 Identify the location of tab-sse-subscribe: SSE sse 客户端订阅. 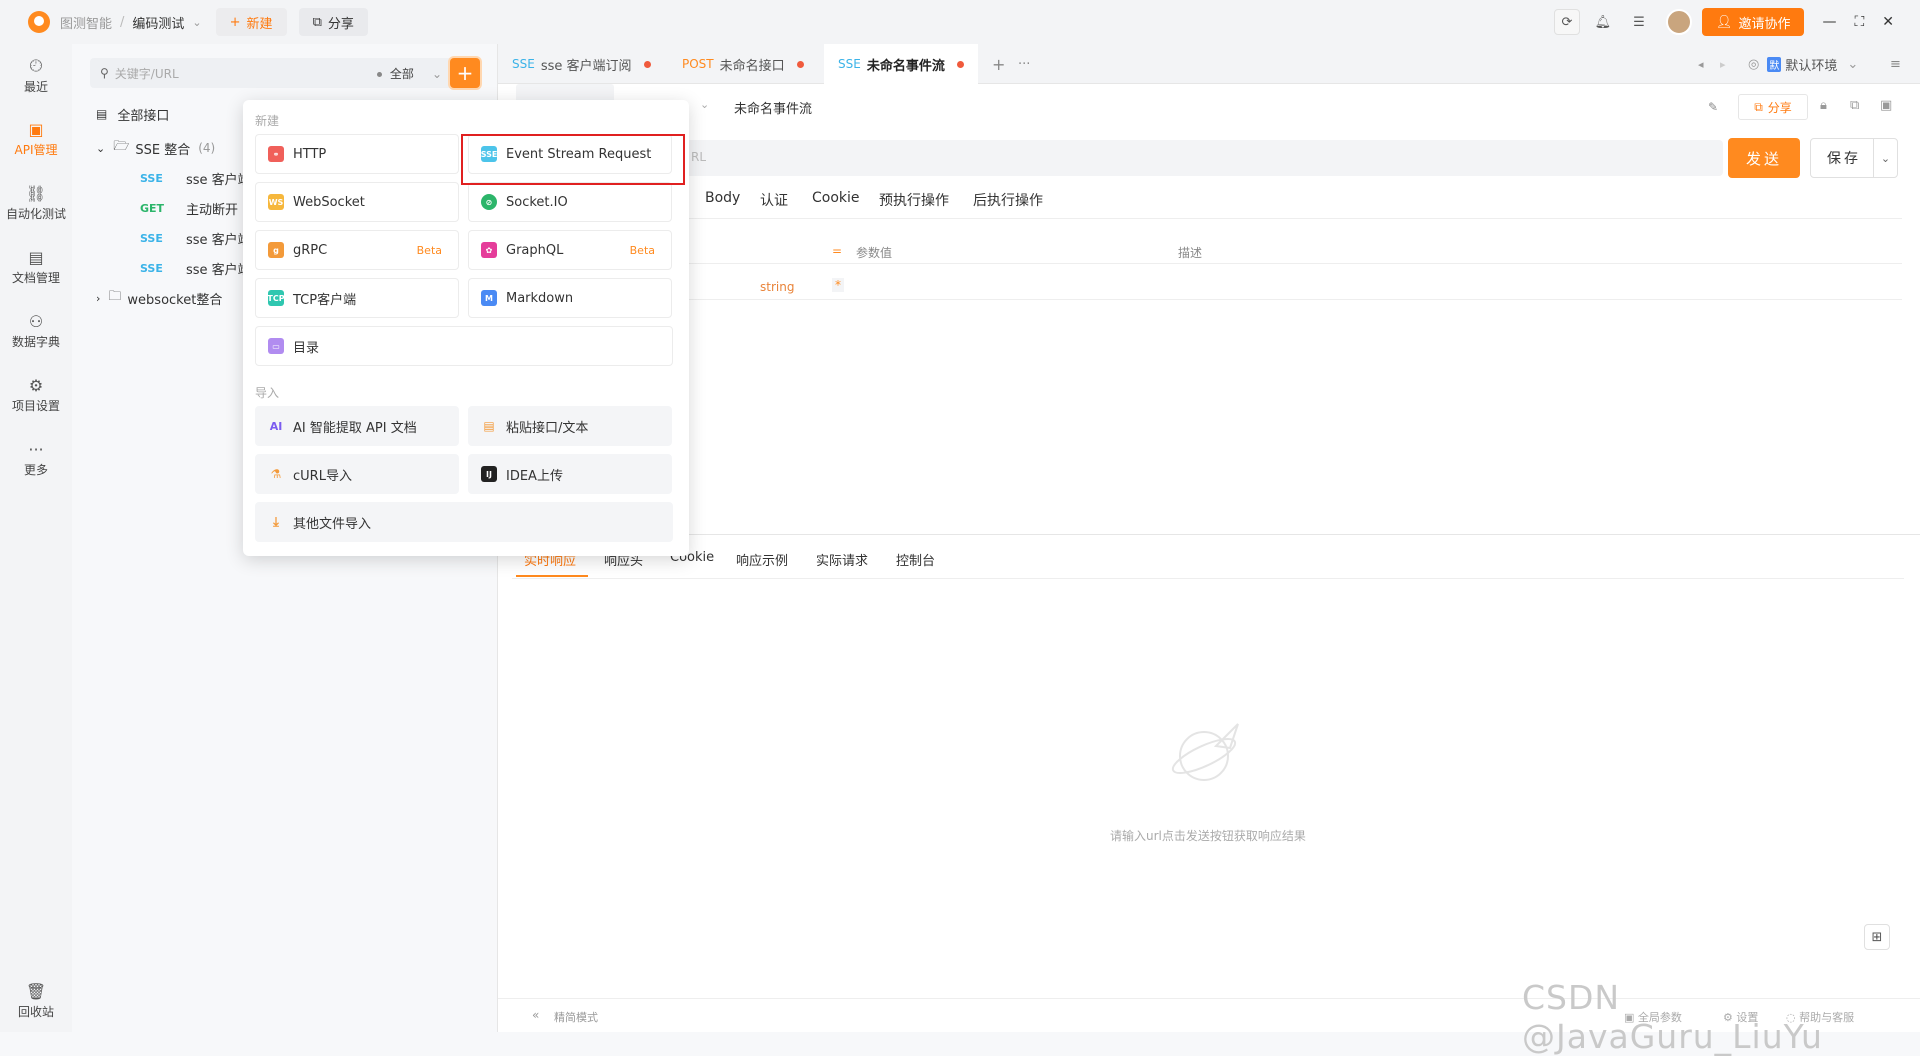
(581, 64).